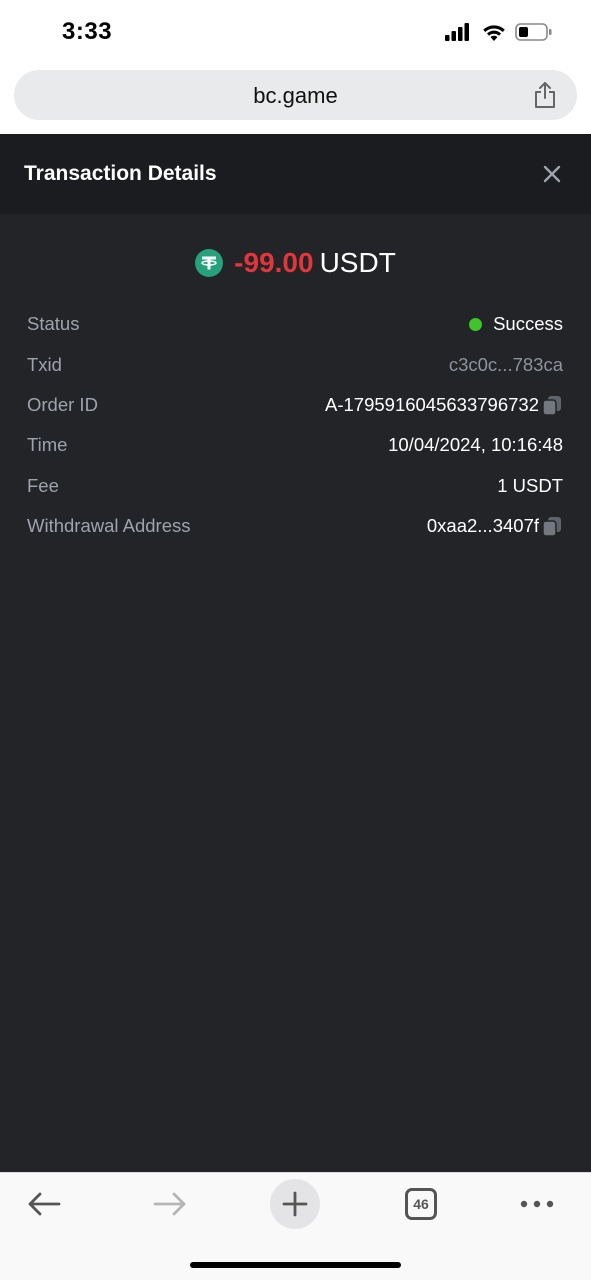  What do you see at coordinates (457, 32) in the screenshot?
I see `cellular-signal-icon` at bounding box center [457, 32].